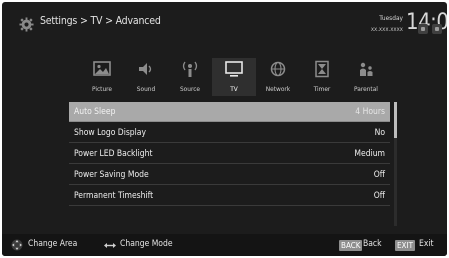 The width and height of the screenshot is (449, 258). What do you see at coordinates (111, 174) in the screenshot?
I see `menu-item-label: Power Saving Mode` at bounding box center [111, 174].